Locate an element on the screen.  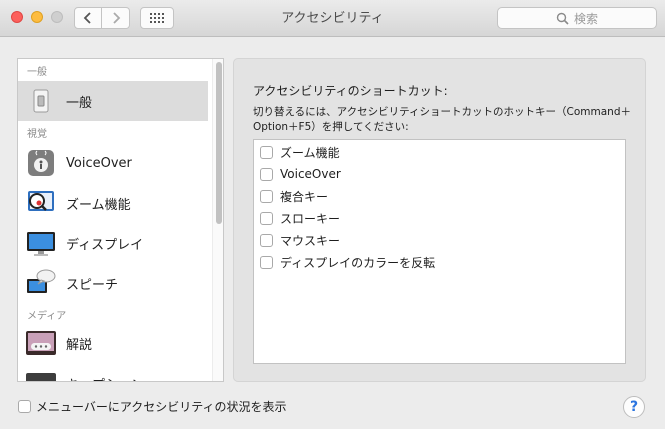
zoom-window-button is located at coordinates (57, 17).